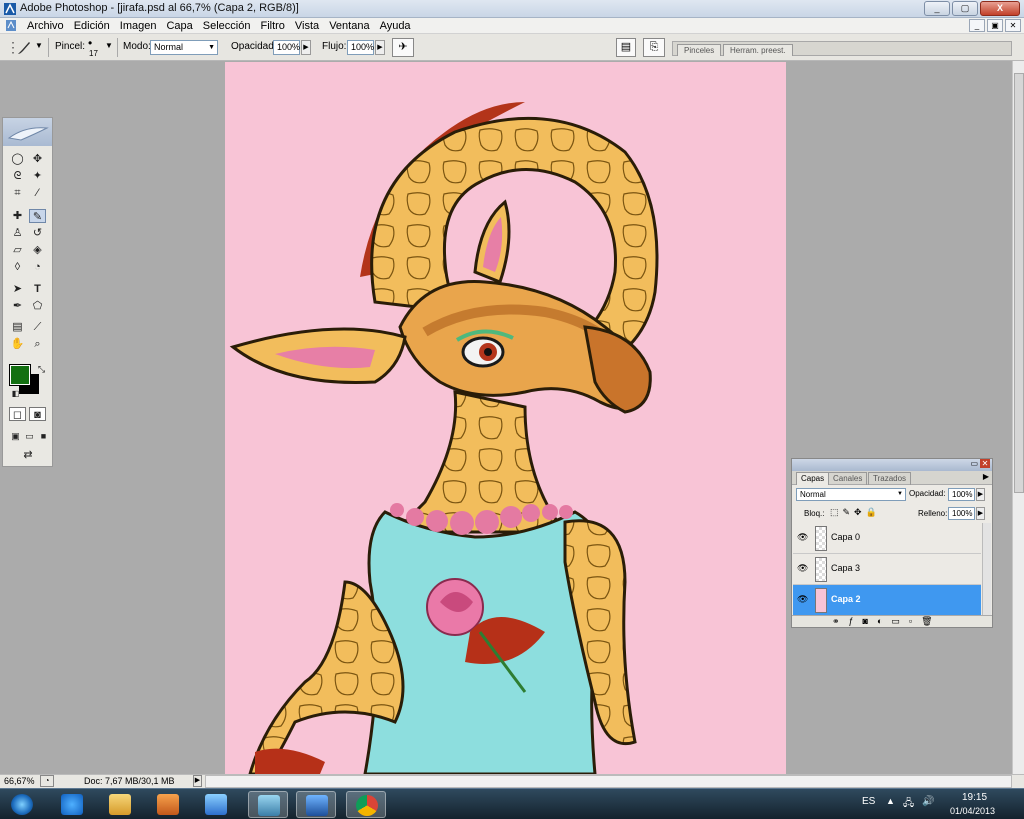  Describe the element at coordinates (965, 8) in the screenshot. I see `maximize-button: ▢` at that location.